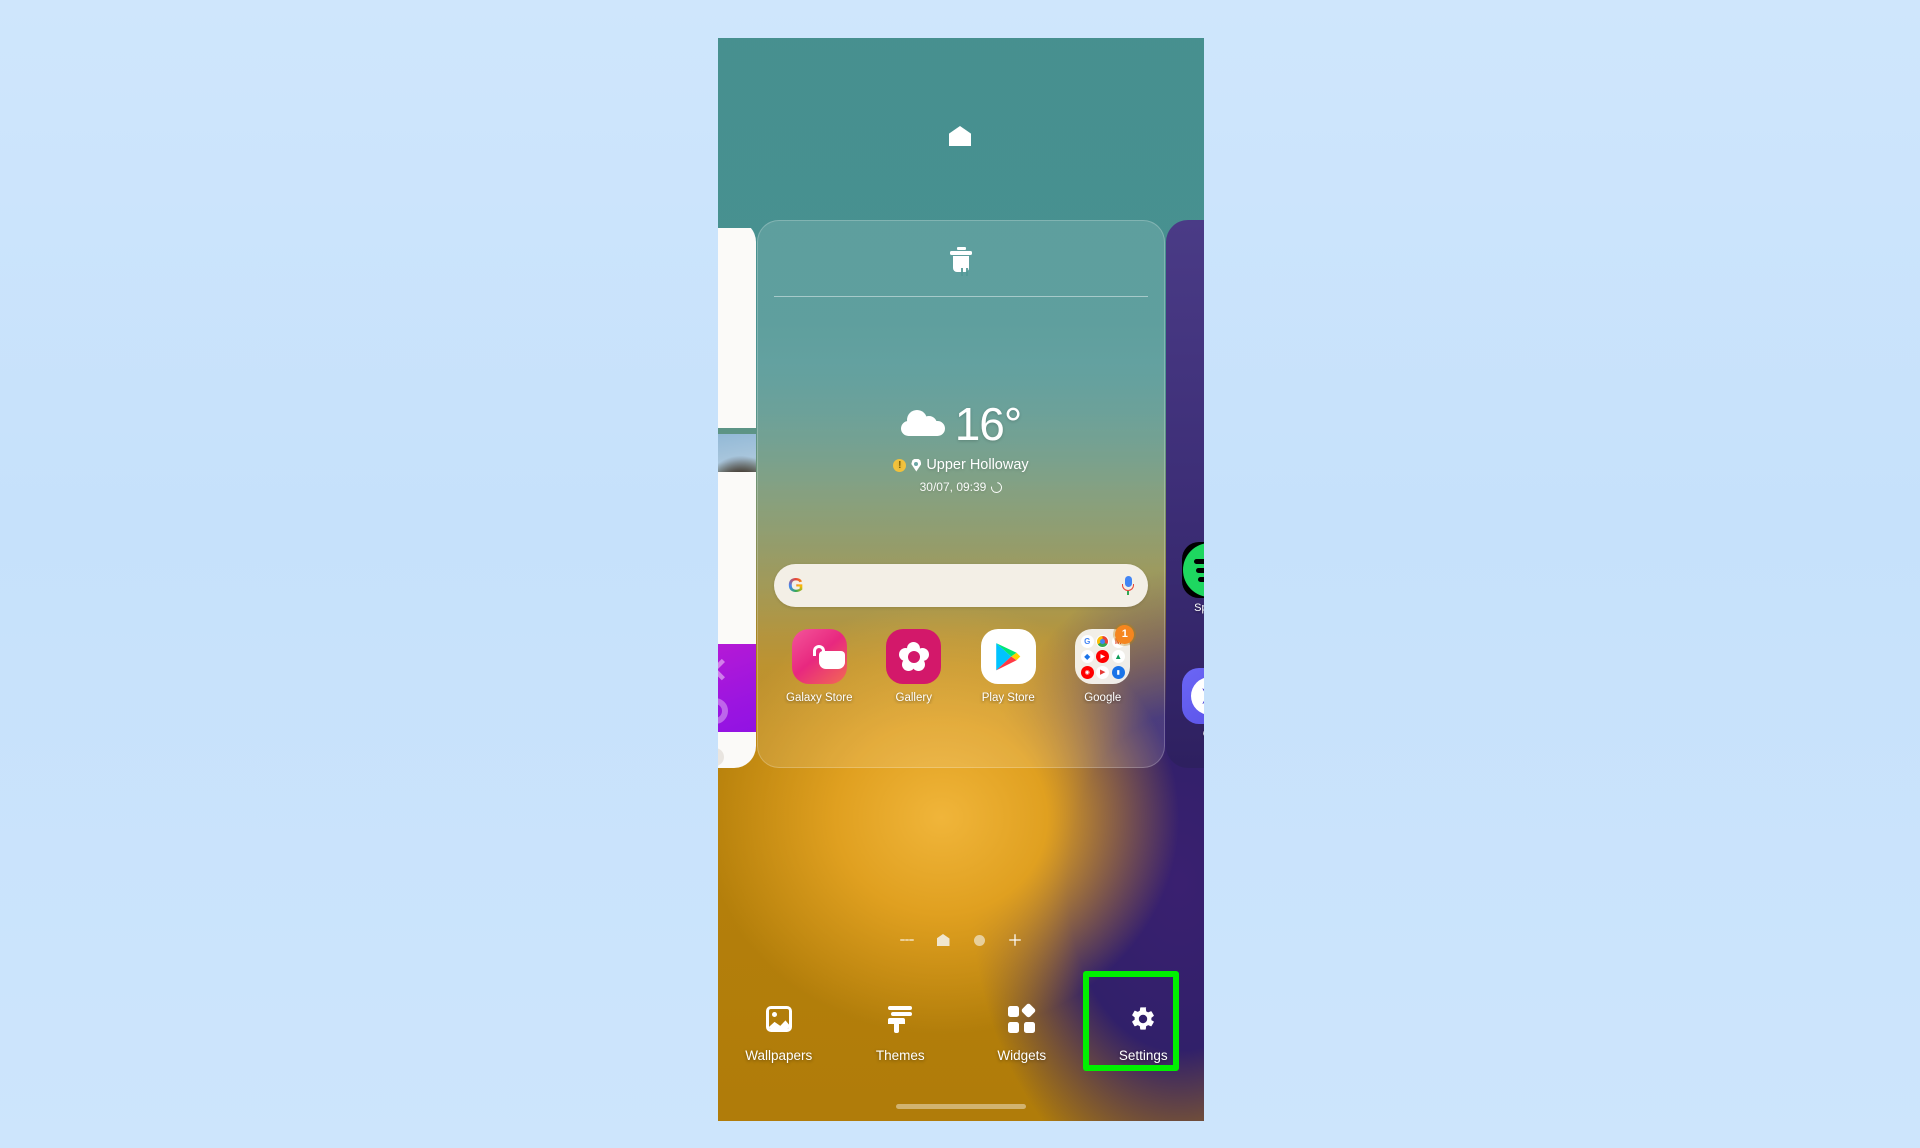 The height and width of the screenshot is (1148, 1920). I want to click on app-google-folder: G M ◆ ▶ ▲ ◉ ▶ ▮ 1, so click(1103, 664).